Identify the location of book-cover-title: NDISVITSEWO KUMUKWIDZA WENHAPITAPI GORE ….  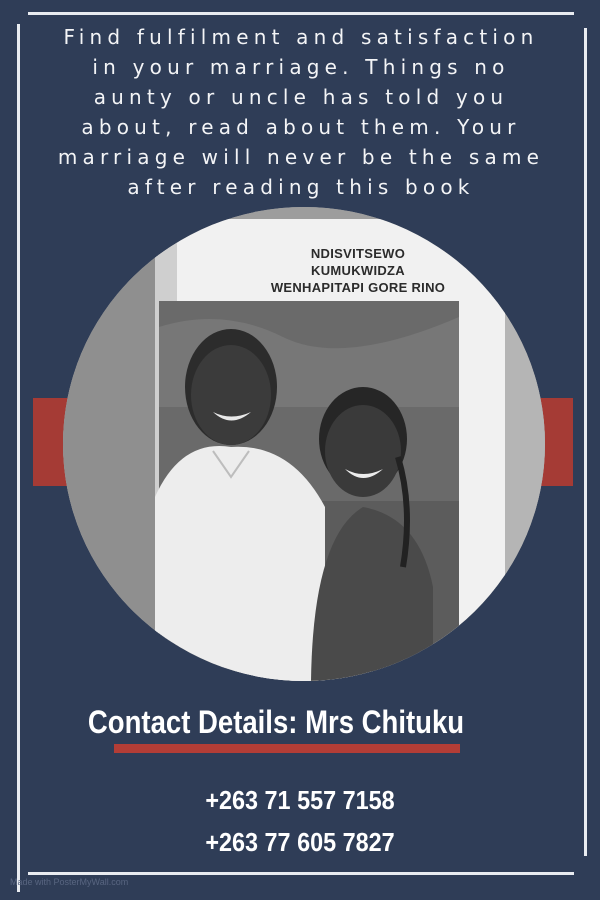
(358, 270).